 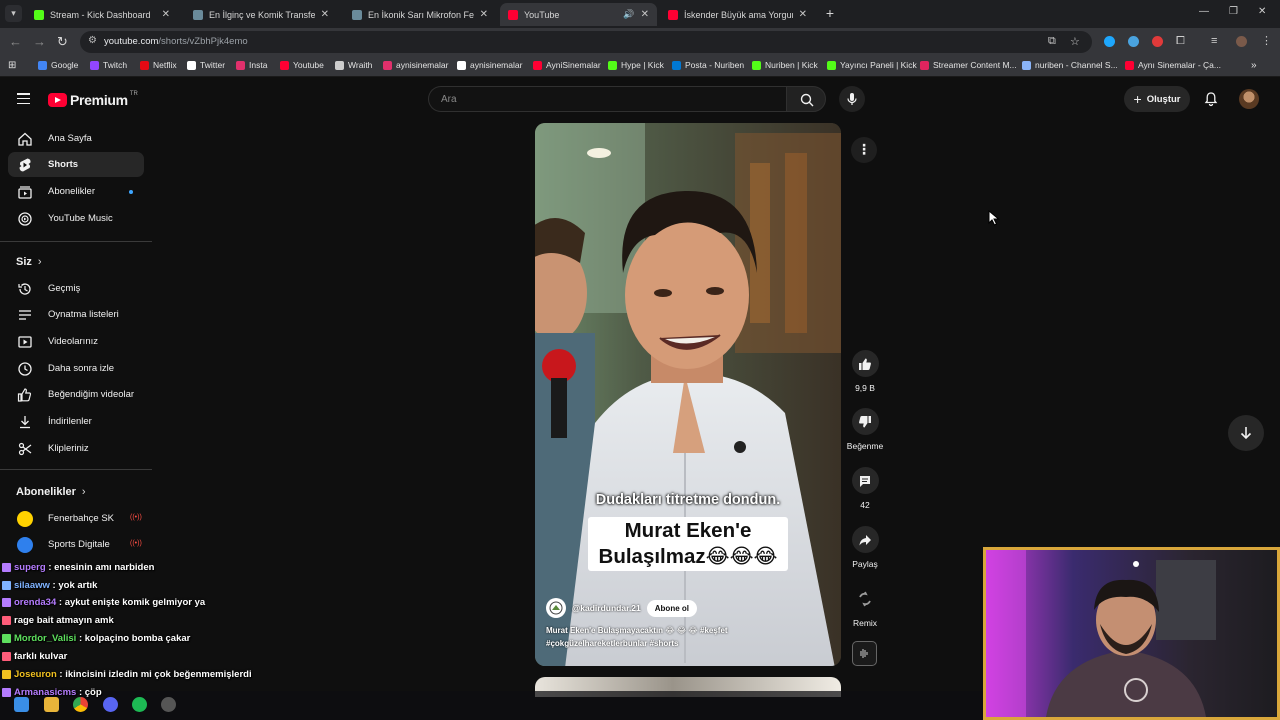 What do you see at coordinates (1214, 41) in the screenshot?
I see `media-controls-icon: ≡` at bounding box center [1214, 41].